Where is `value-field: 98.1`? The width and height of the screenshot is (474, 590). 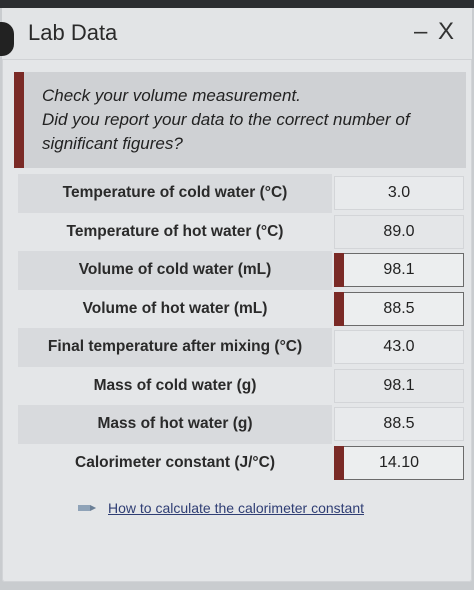
value-field: 98.1 is located at coordinates (399, 385).